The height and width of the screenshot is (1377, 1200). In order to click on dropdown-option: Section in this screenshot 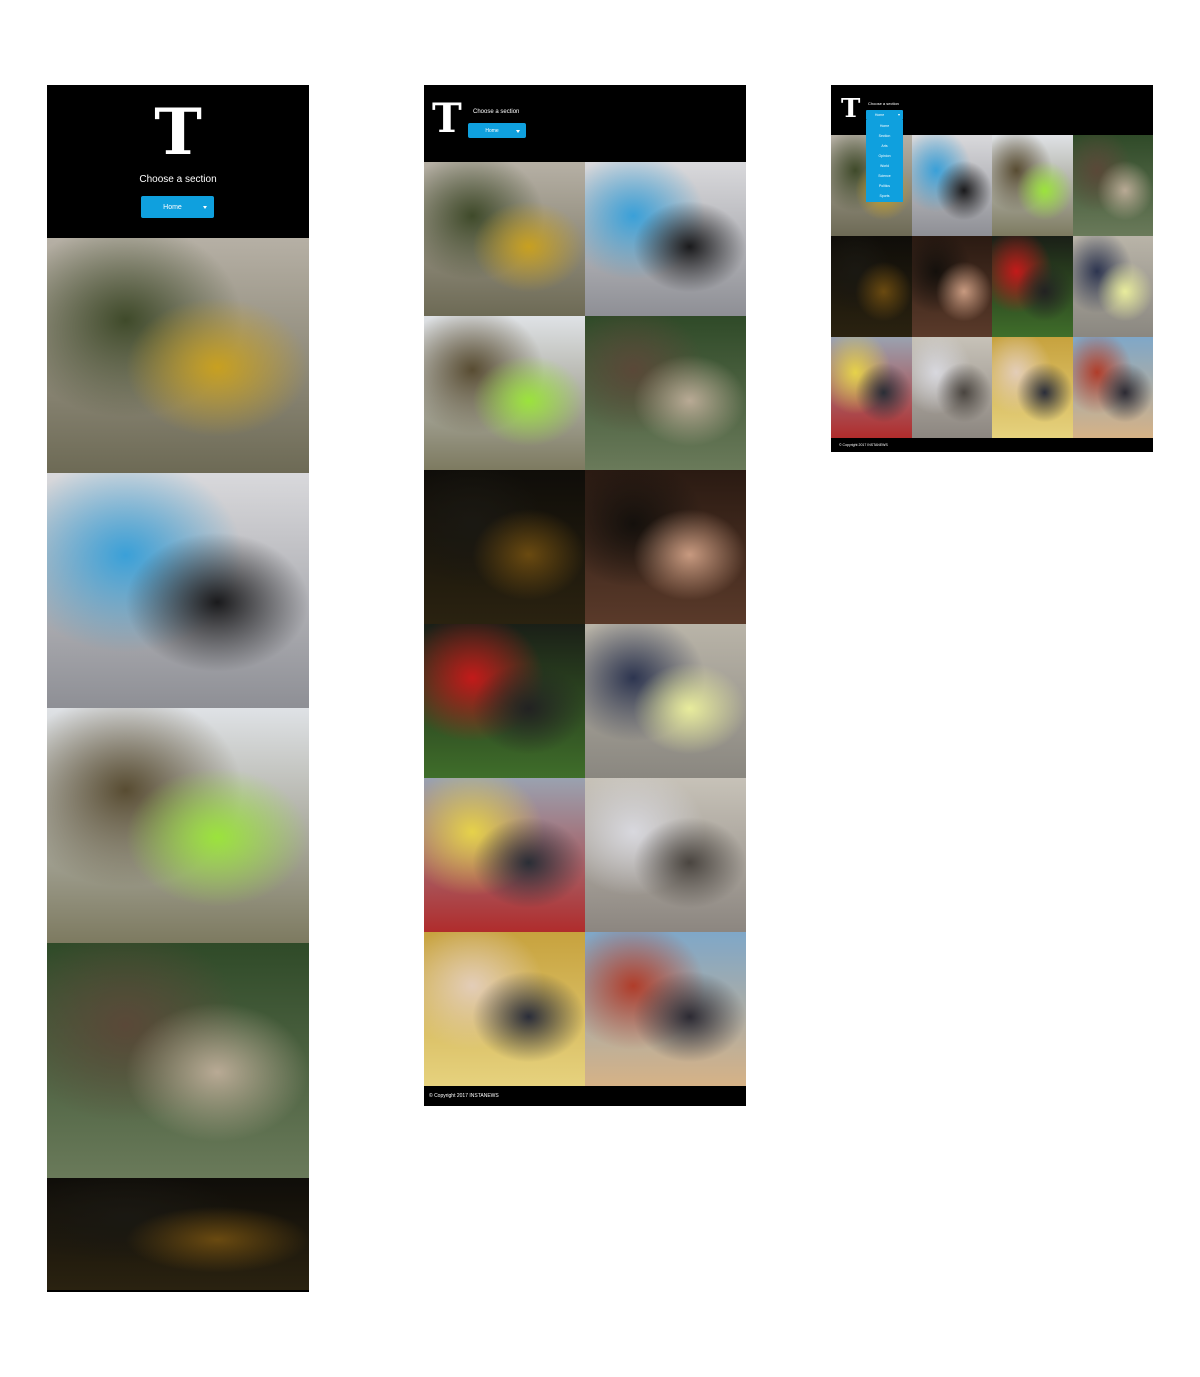, I will do `click(884, 136)`.